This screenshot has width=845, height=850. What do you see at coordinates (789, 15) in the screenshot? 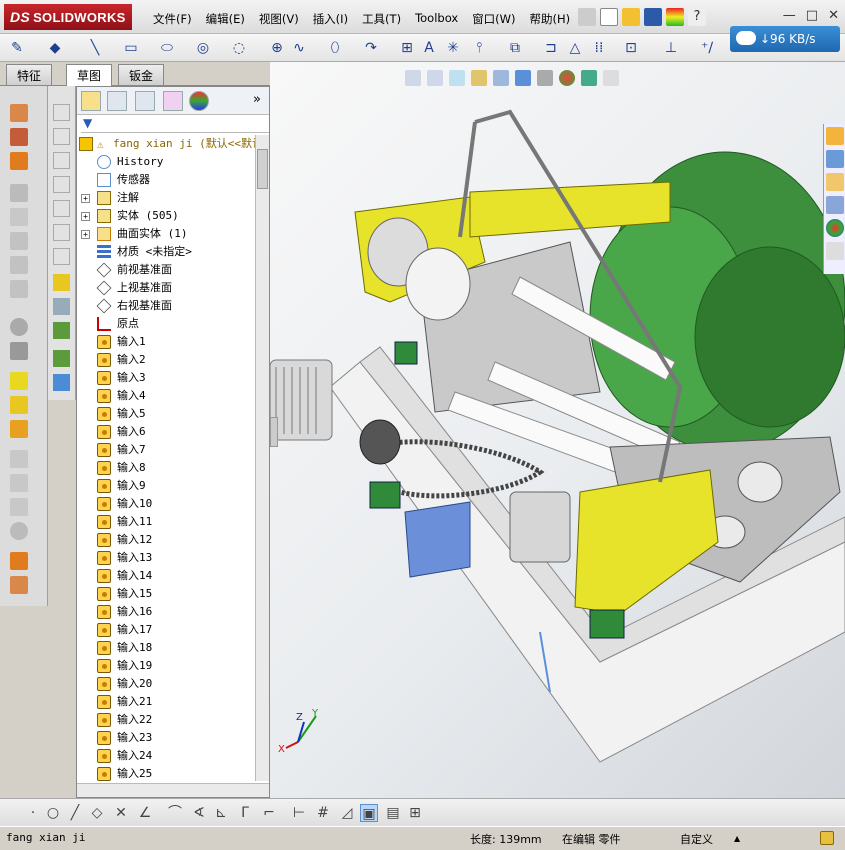
I see `minimize-button: —` at bounding box center [789, 15].